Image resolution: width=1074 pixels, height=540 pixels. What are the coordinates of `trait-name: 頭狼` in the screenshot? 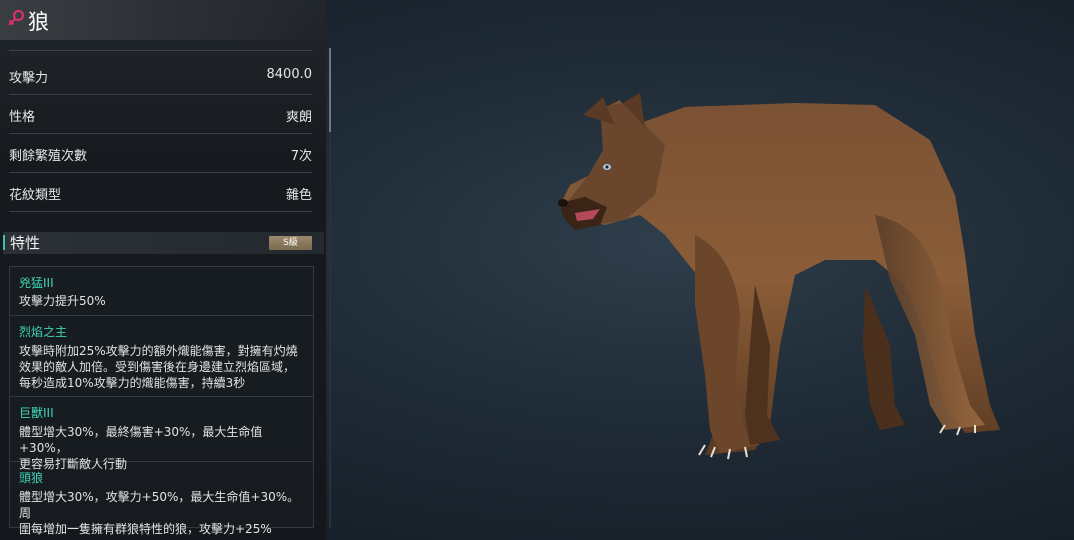 It's located at (31, 478).